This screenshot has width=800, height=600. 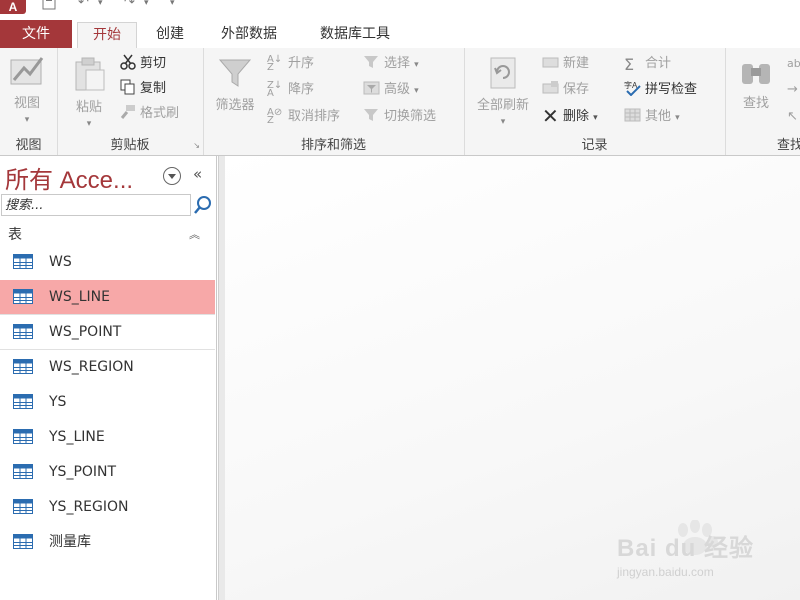 I want to click on view-icon, so click(x=27, y=71).